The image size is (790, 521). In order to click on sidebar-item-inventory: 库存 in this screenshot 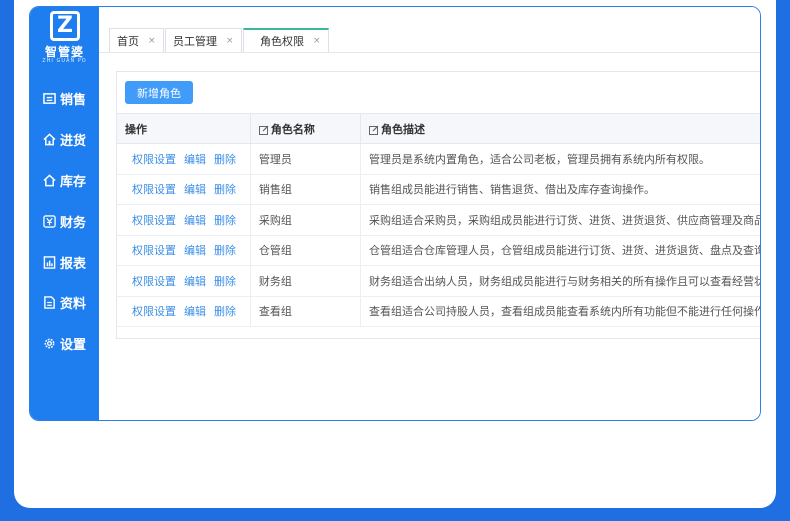, I will do `click(64, 180)`.